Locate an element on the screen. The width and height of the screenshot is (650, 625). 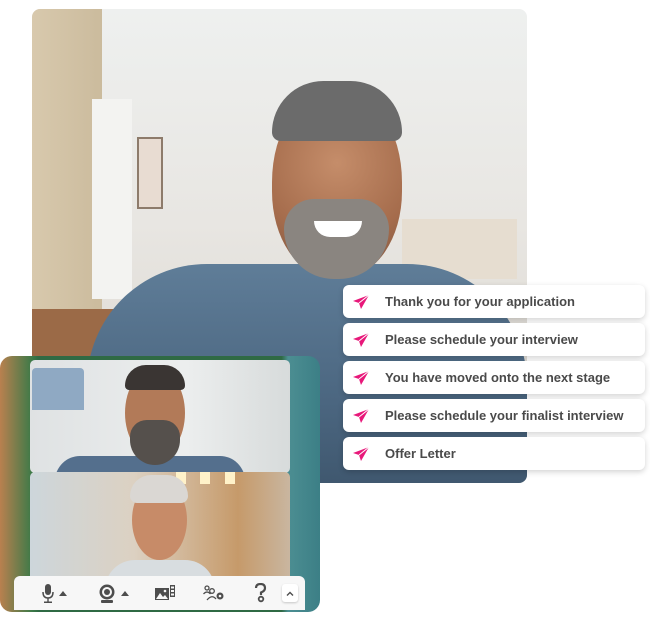
call-toolbar is located at coordinates (159, 593).